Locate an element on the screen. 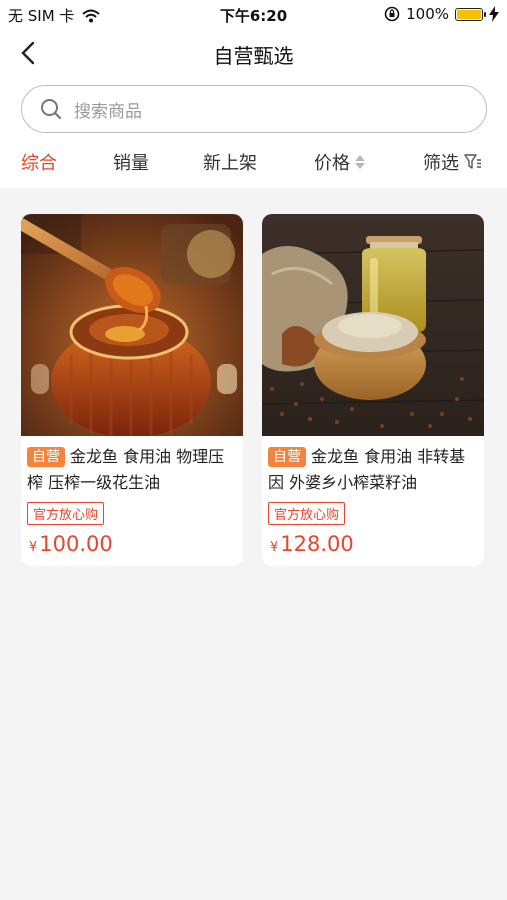 Image resolution: width=507 pixels, height=900 pixels. price-value: 128.00 is located at coordinates (317, 544).